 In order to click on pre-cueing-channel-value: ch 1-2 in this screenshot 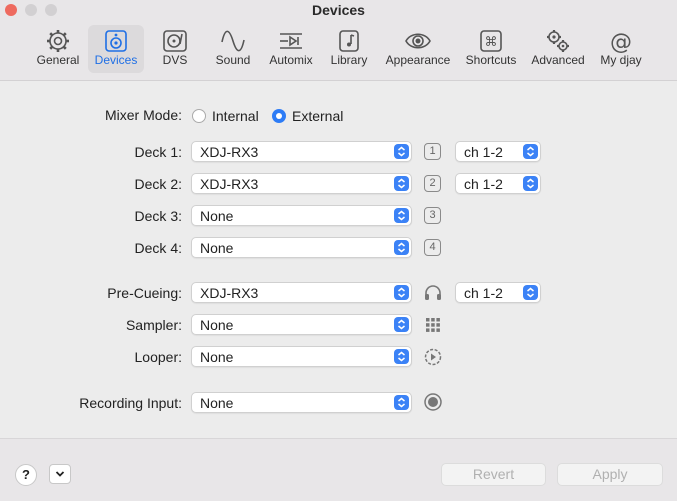, I will do `click(483, 293)`.